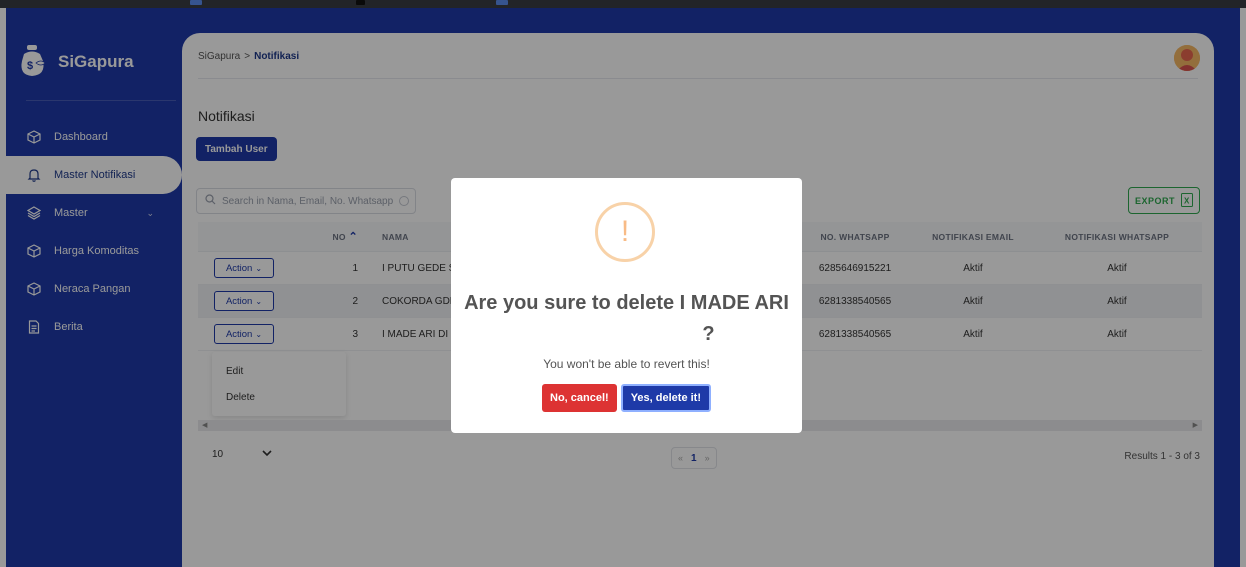  I want to click on cancel-button: No, cancel!, so click(579, 398).